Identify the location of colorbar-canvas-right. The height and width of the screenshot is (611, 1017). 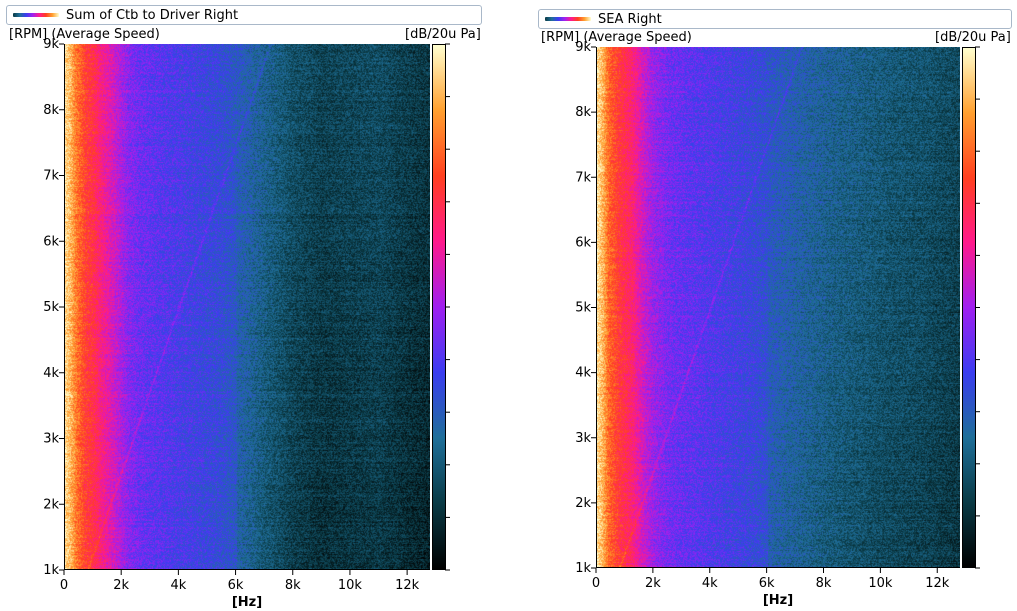
(969, 307).